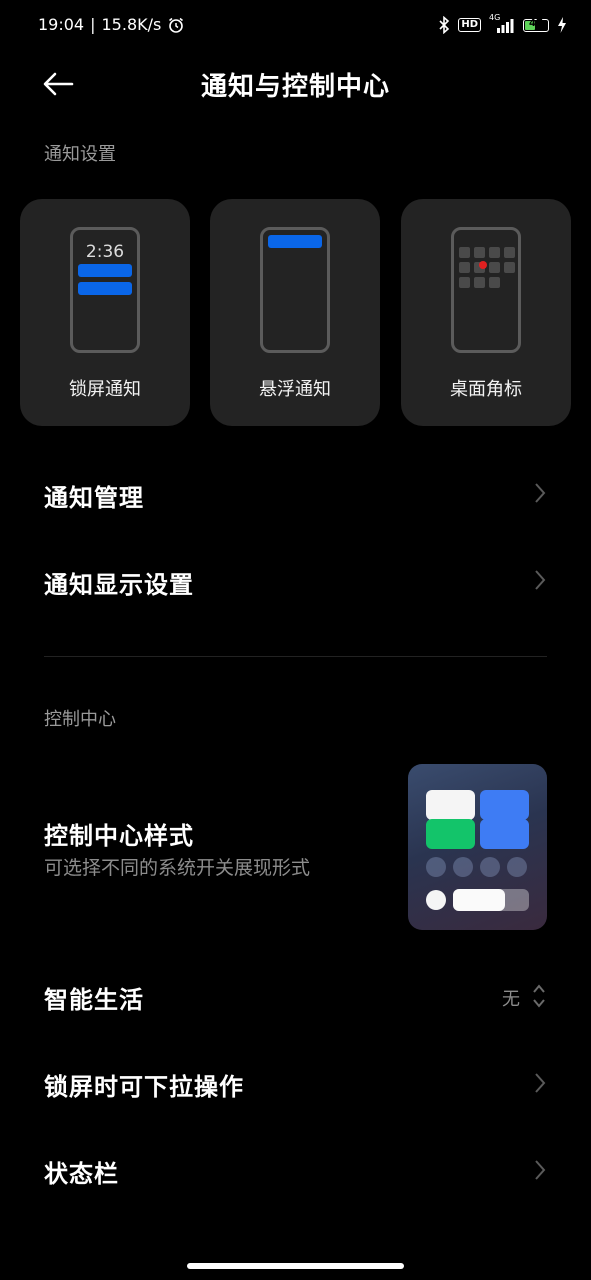 The image size is (591, 1280). Describe the element at coordinates (295, 1171) in the screenshot. I see `status-bar-row: 状态栏` at that location.